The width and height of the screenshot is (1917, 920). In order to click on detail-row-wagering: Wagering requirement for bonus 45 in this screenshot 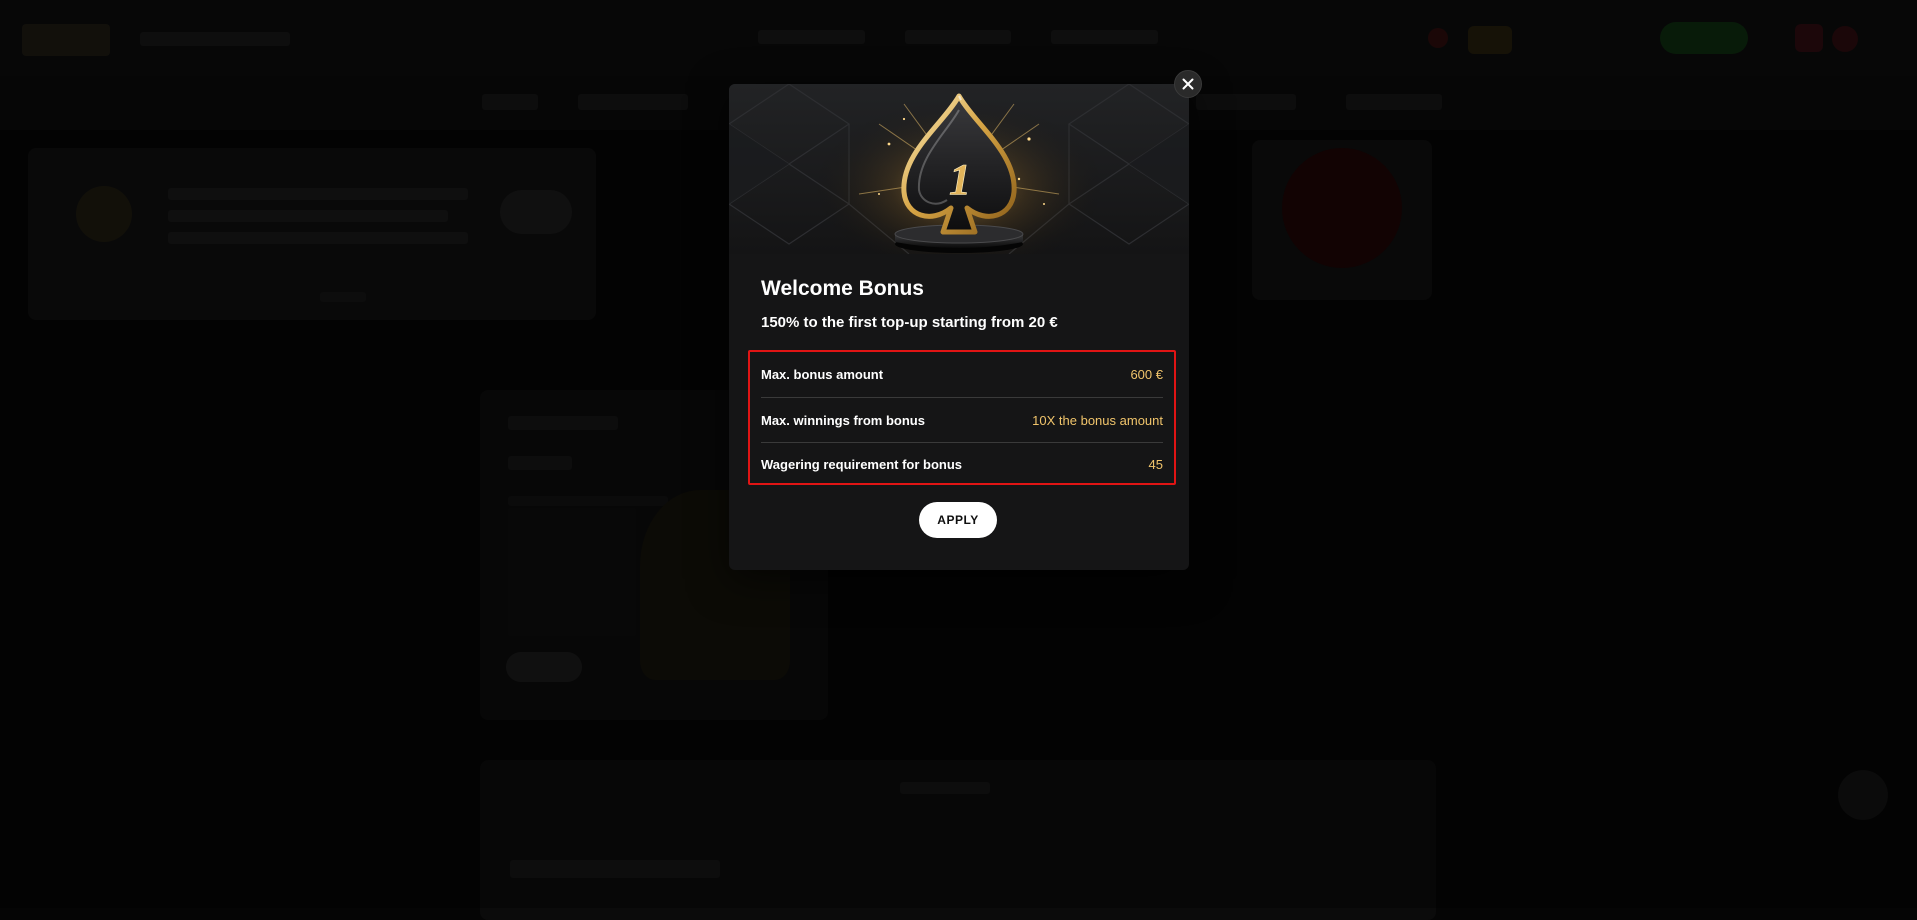, I will do `click(962, 464)`.